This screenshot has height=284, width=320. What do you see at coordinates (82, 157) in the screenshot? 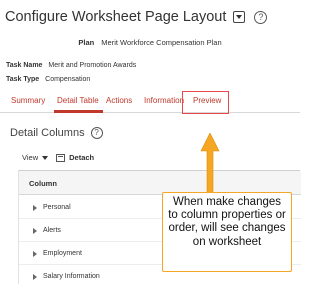
I see `detach-label: Detach` at bounding box center [82, 157].